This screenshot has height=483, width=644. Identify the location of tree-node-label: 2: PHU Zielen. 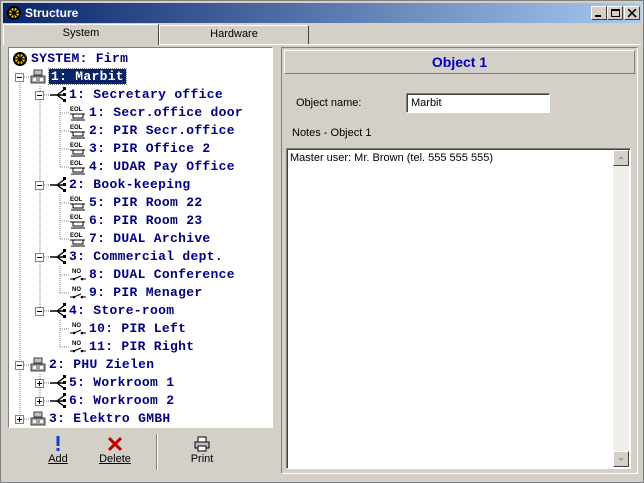
(102, 364).